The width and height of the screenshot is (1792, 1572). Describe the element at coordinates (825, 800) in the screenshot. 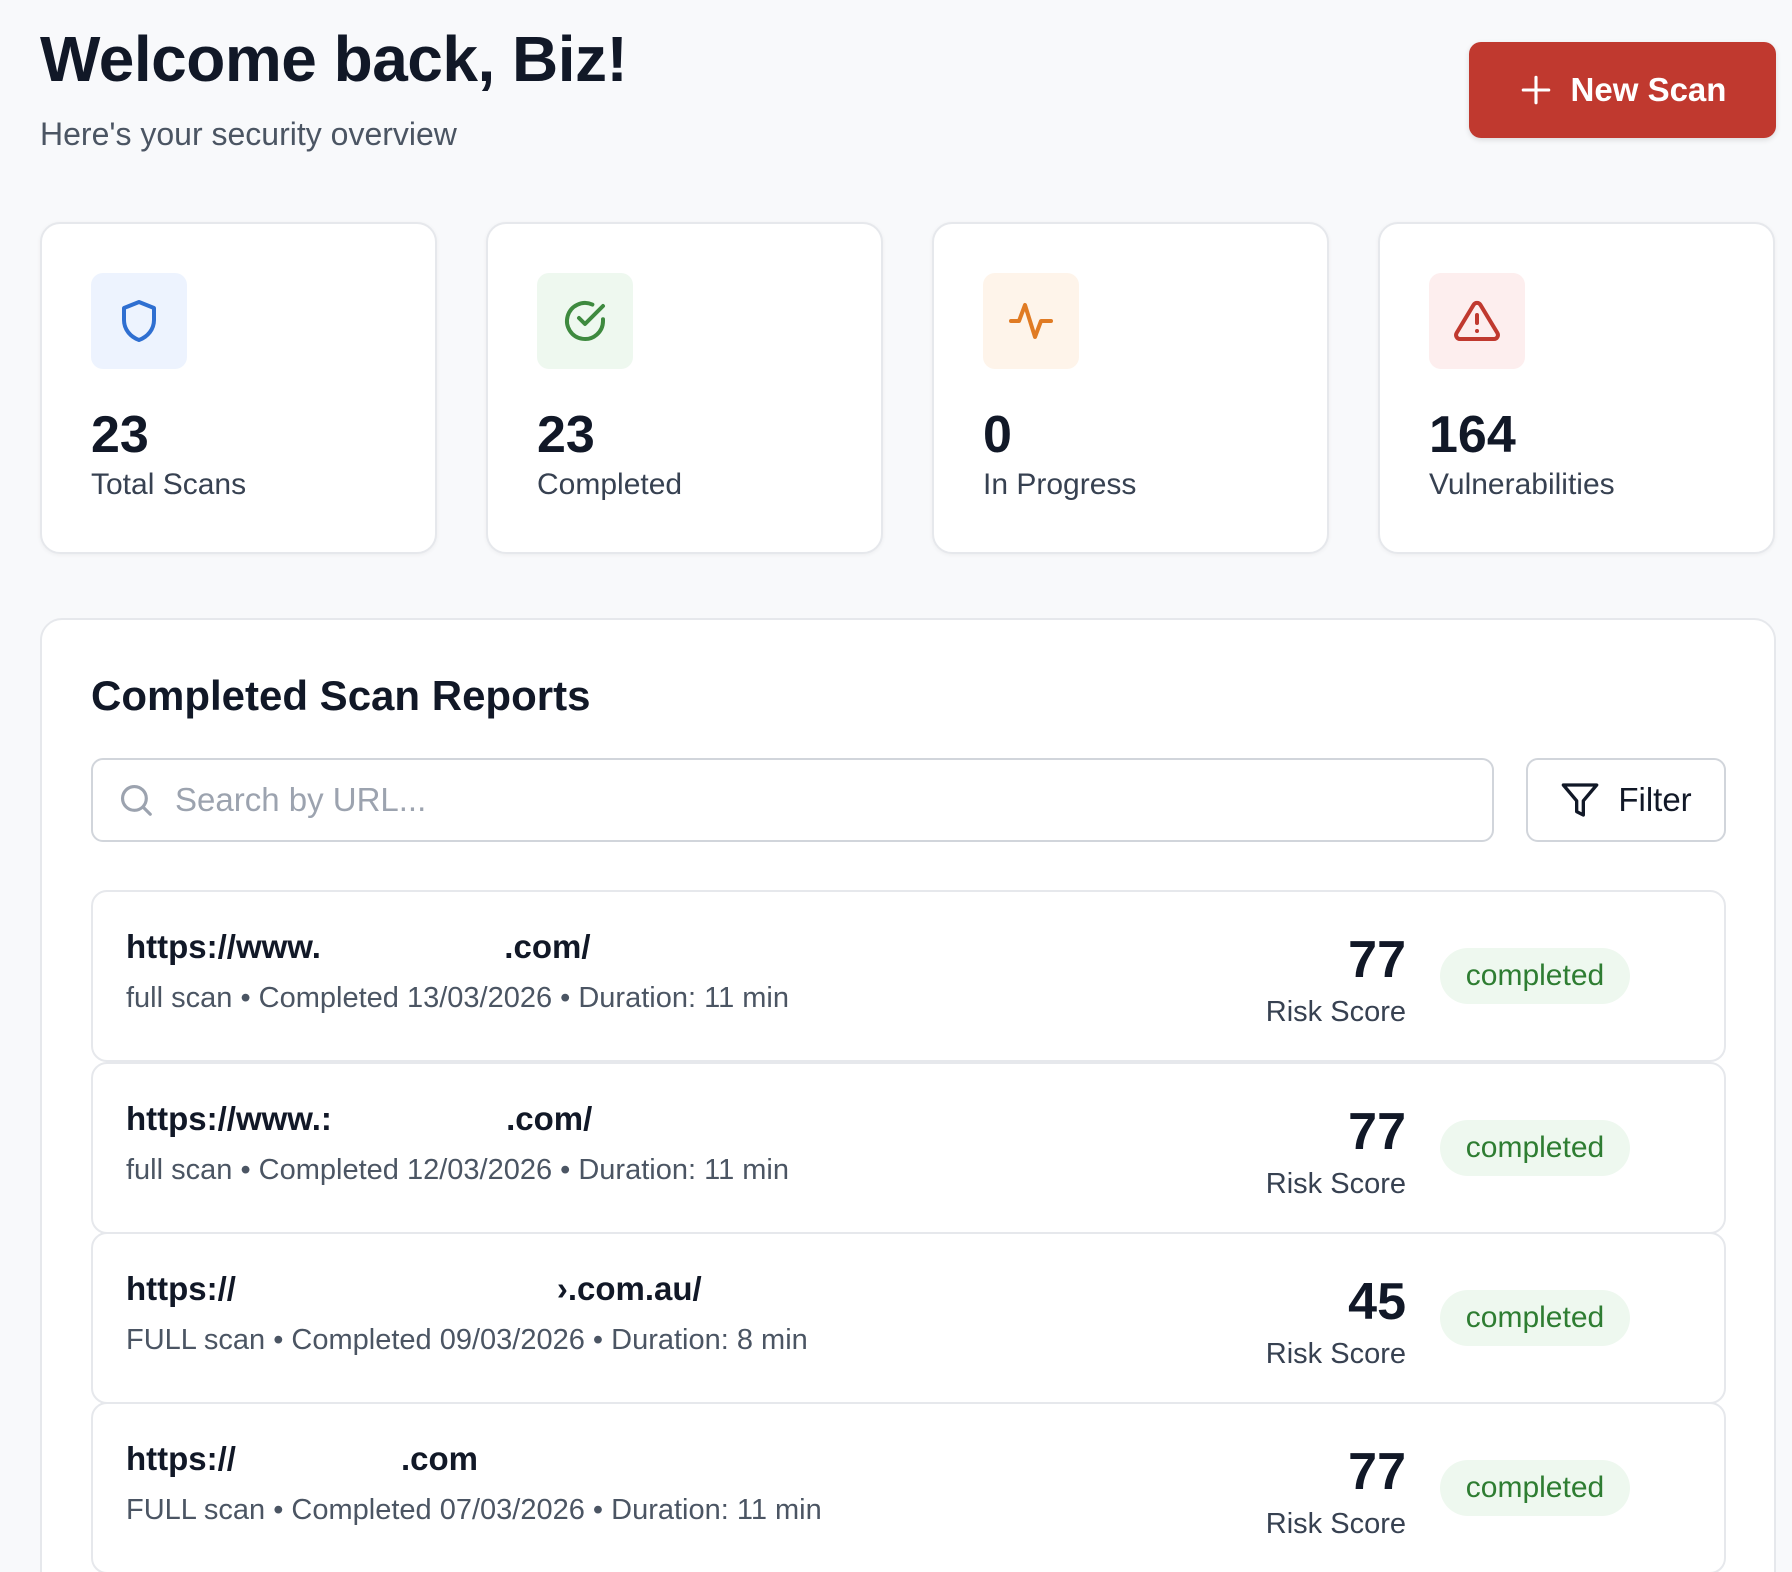

I see `search-input` at that location.